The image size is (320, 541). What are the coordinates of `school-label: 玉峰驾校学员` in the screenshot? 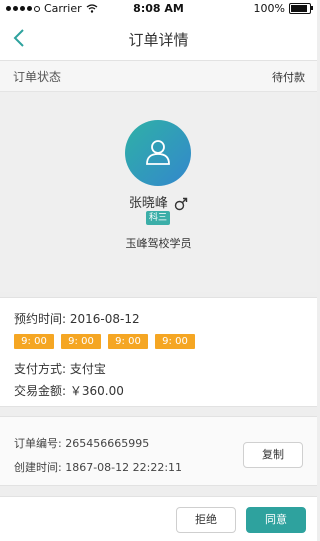 It's located at (158, 243).